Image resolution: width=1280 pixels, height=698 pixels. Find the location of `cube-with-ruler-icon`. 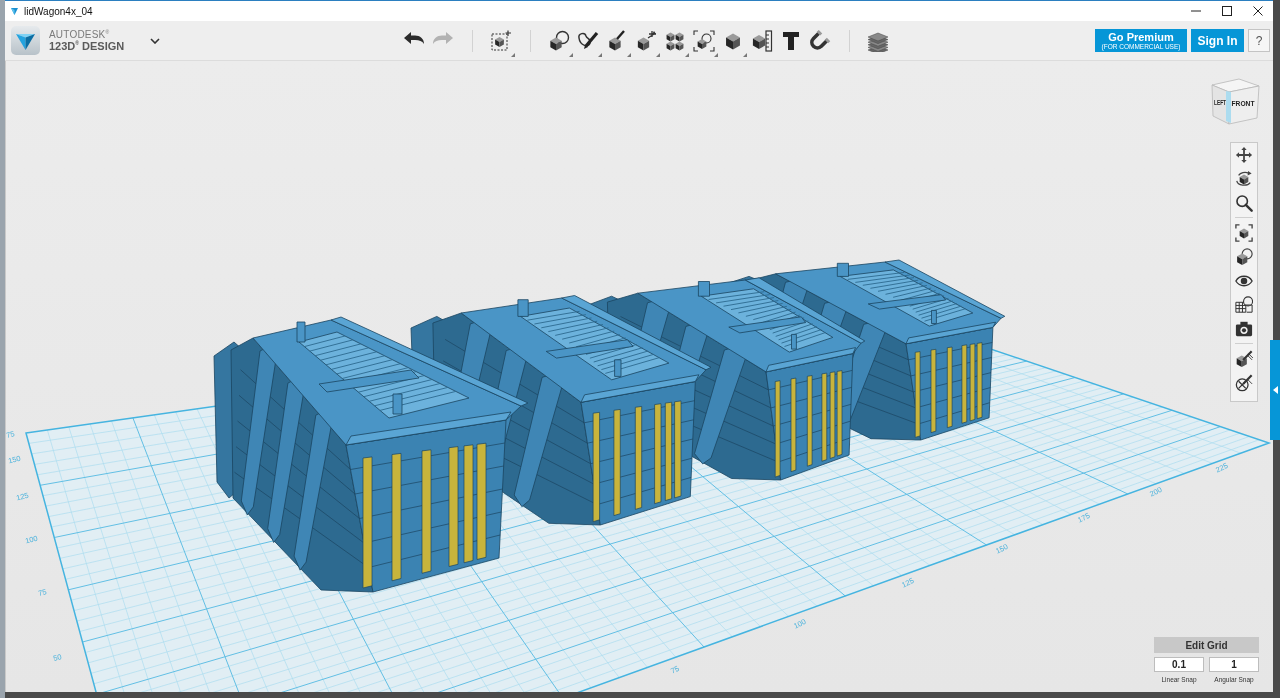

cube-with-ruler-icon is located at coordinates (762, 40).